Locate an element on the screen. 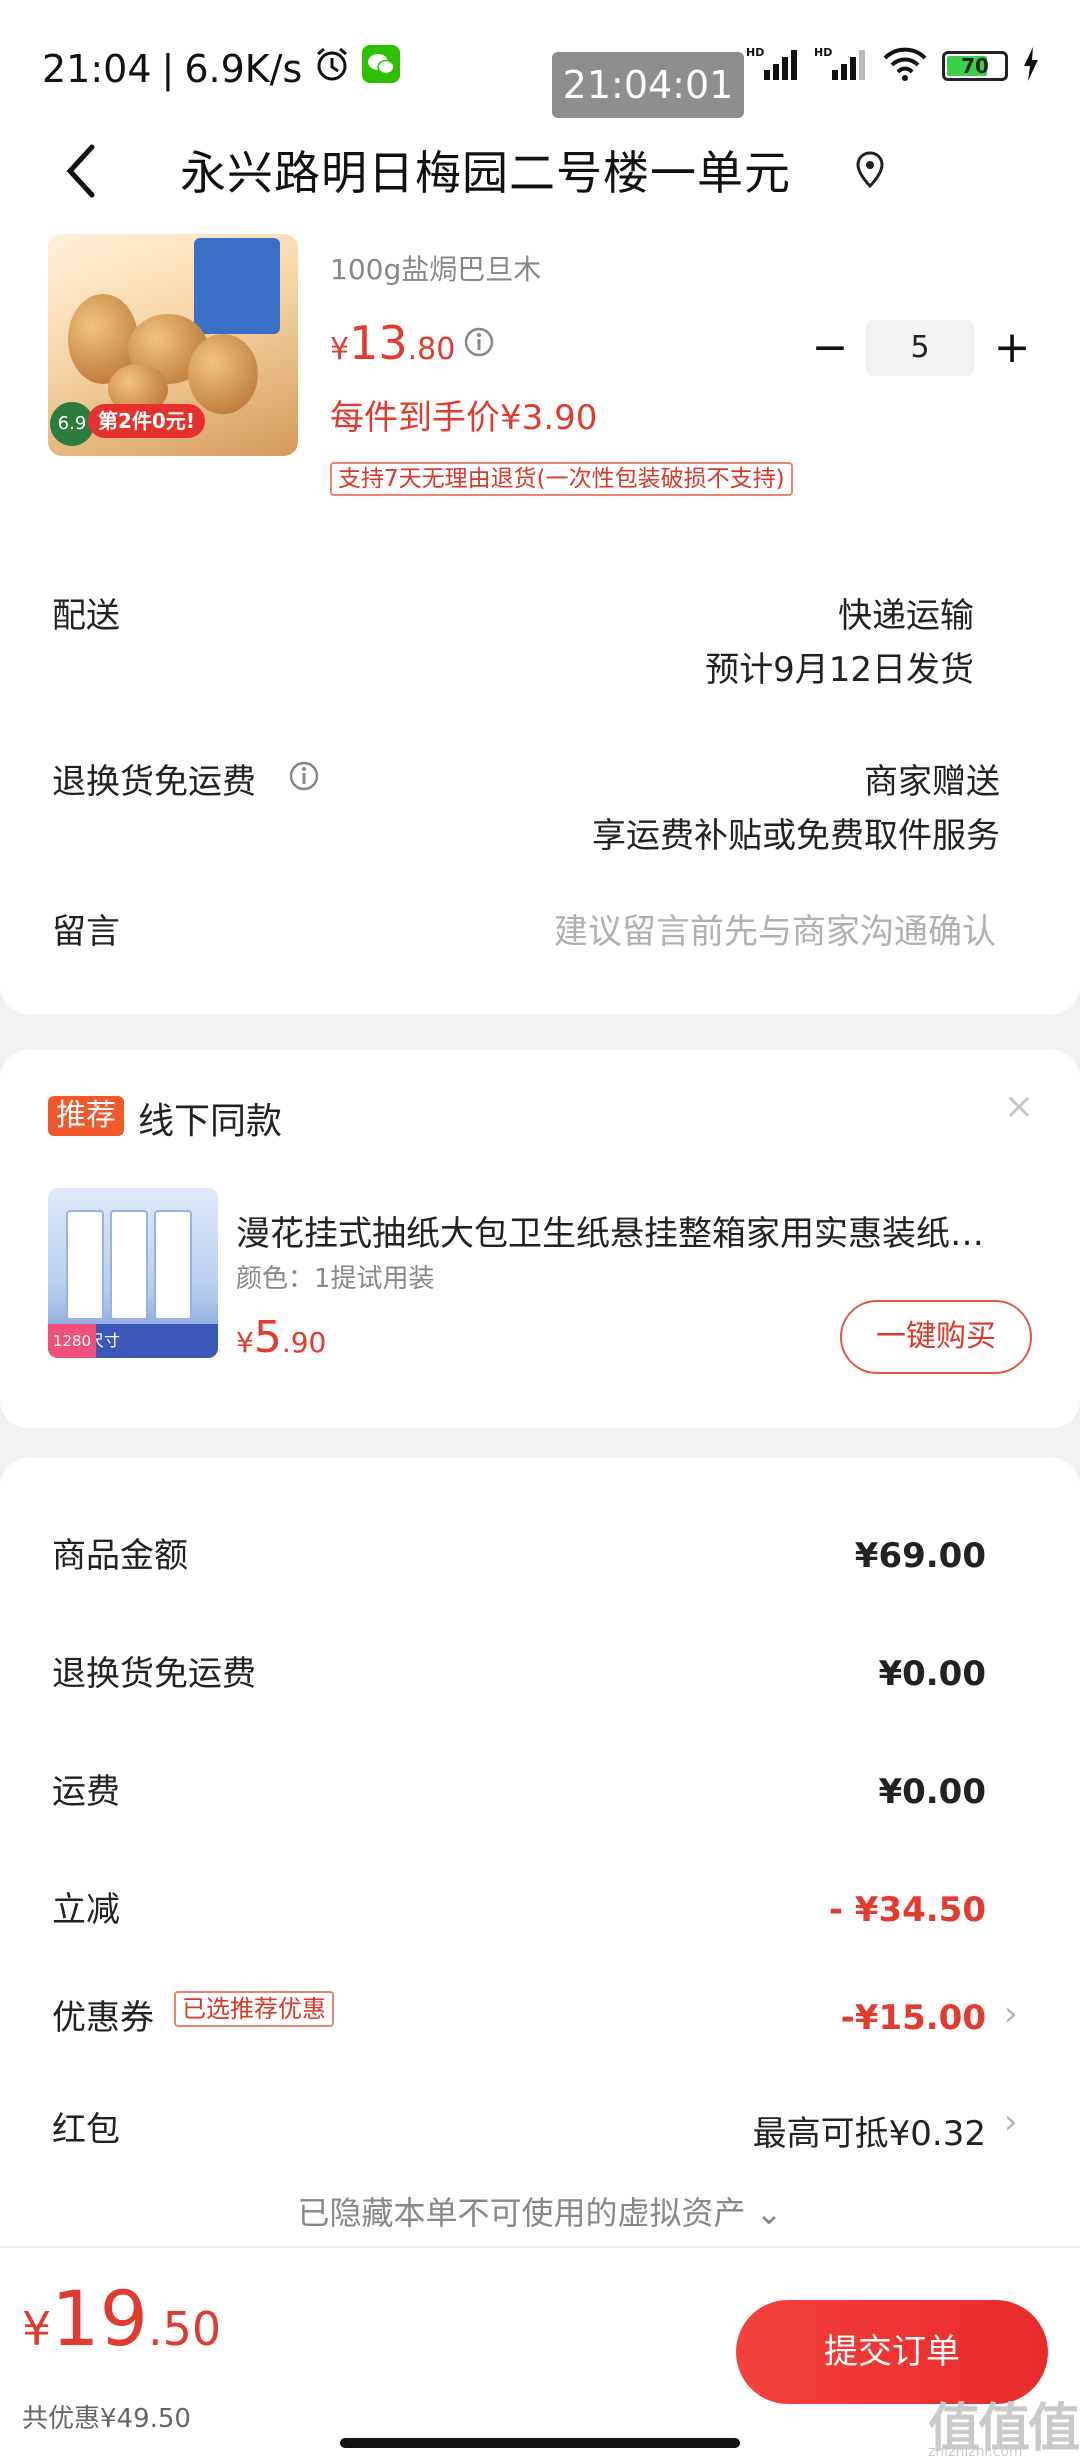 The image size is (1080, 2460). delivery-eta: 预计9月12日发货 is located at coordinates (839, 670).